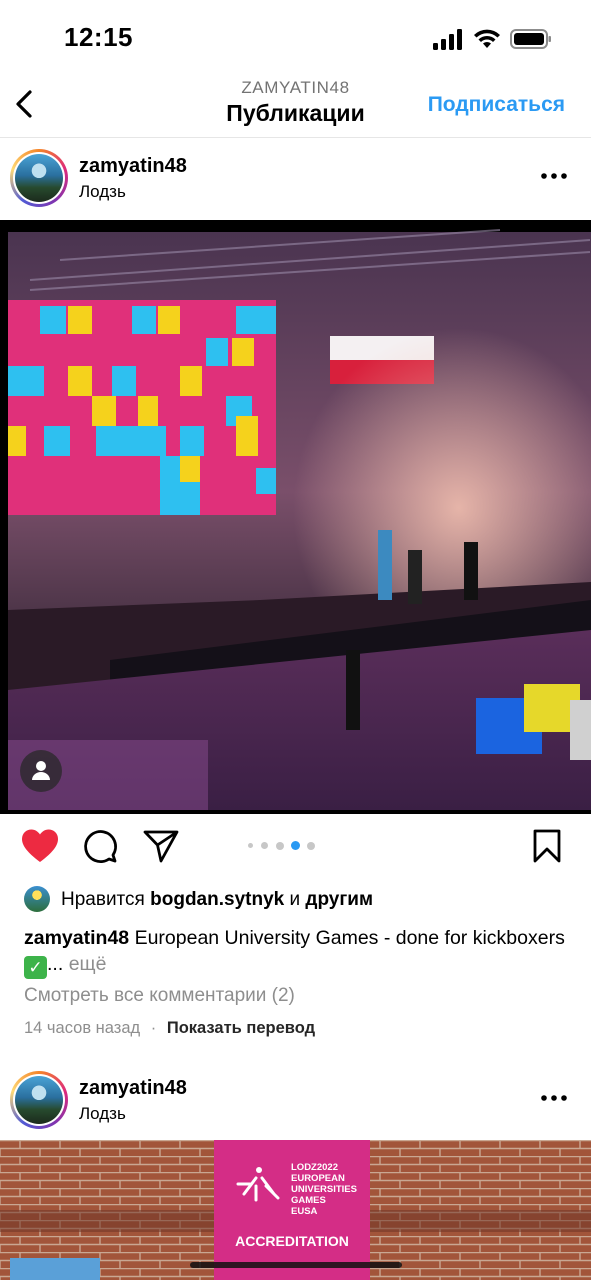 Image resolution: width=591 pixels, height=1280 pixels. What do you see at coordinates (547, 846) in the screenshot?
I see `bookmark-icon` at bounding box center [547, 846].